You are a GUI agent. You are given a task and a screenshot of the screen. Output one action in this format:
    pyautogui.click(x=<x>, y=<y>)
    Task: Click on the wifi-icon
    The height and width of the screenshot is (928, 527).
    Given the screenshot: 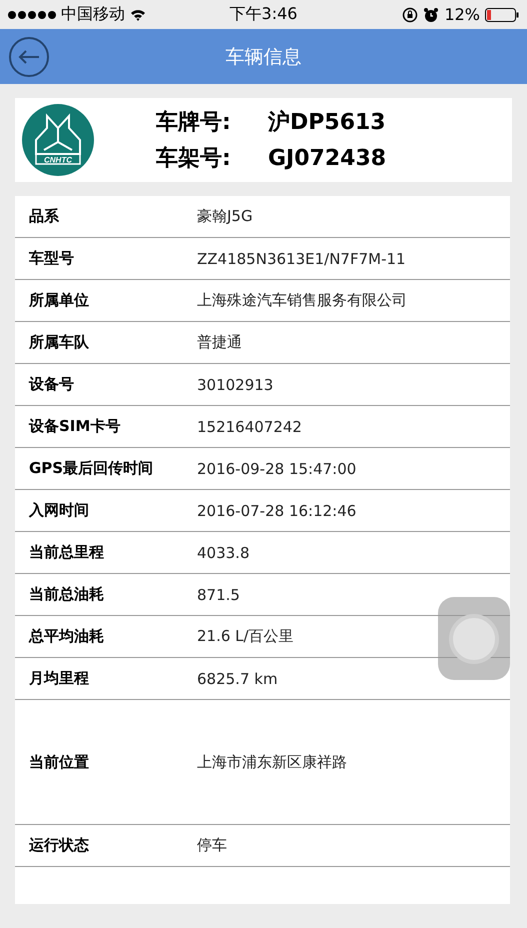 What is the action you would take?
    pyautogui.click(x=138, y=14)
    